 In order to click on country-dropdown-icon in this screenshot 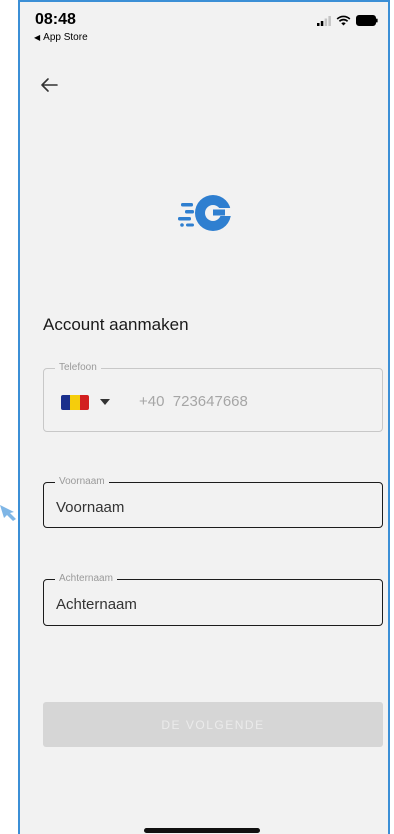, I will do `click(105, 402)`.